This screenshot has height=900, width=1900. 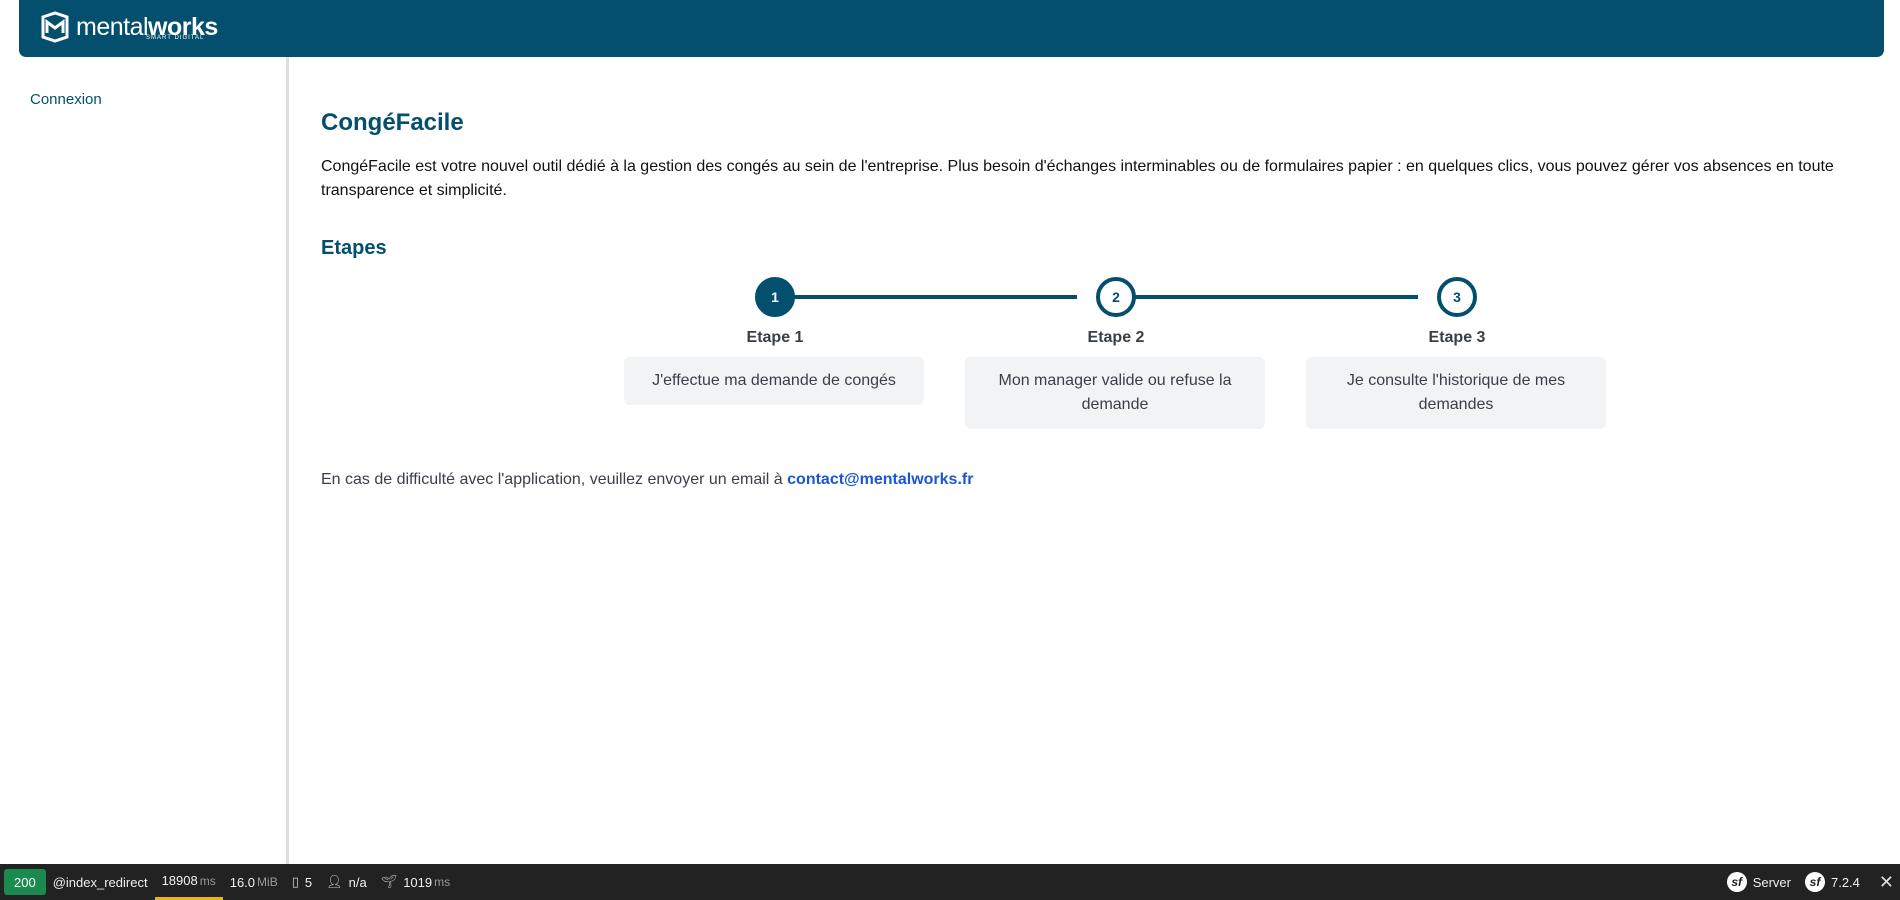 What do you see at coordinates (774, 381) in the screenshot?
I see `step-1-description: J'effectue ma demande de congés` at bounding box center [774, 381].